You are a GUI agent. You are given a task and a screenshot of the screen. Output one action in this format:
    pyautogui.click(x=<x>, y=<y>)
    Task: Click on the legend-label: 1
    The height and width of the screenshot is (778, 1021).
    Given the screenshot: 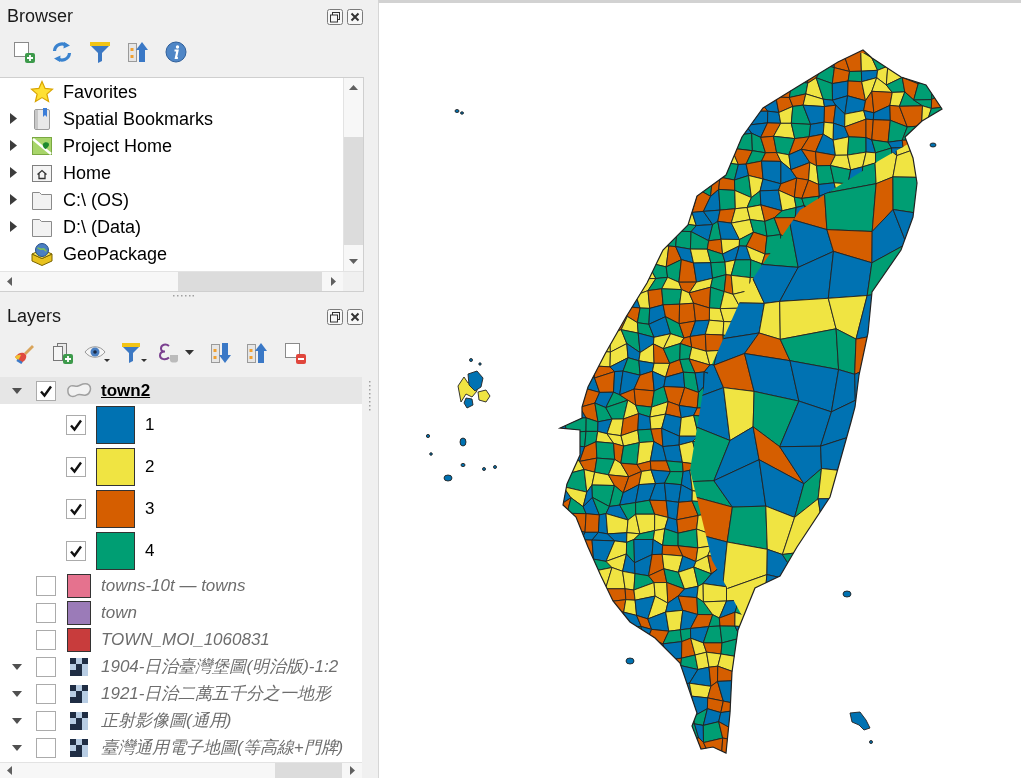 What is the action you would take?
    pyautogui.click(x=150, y=425)
    